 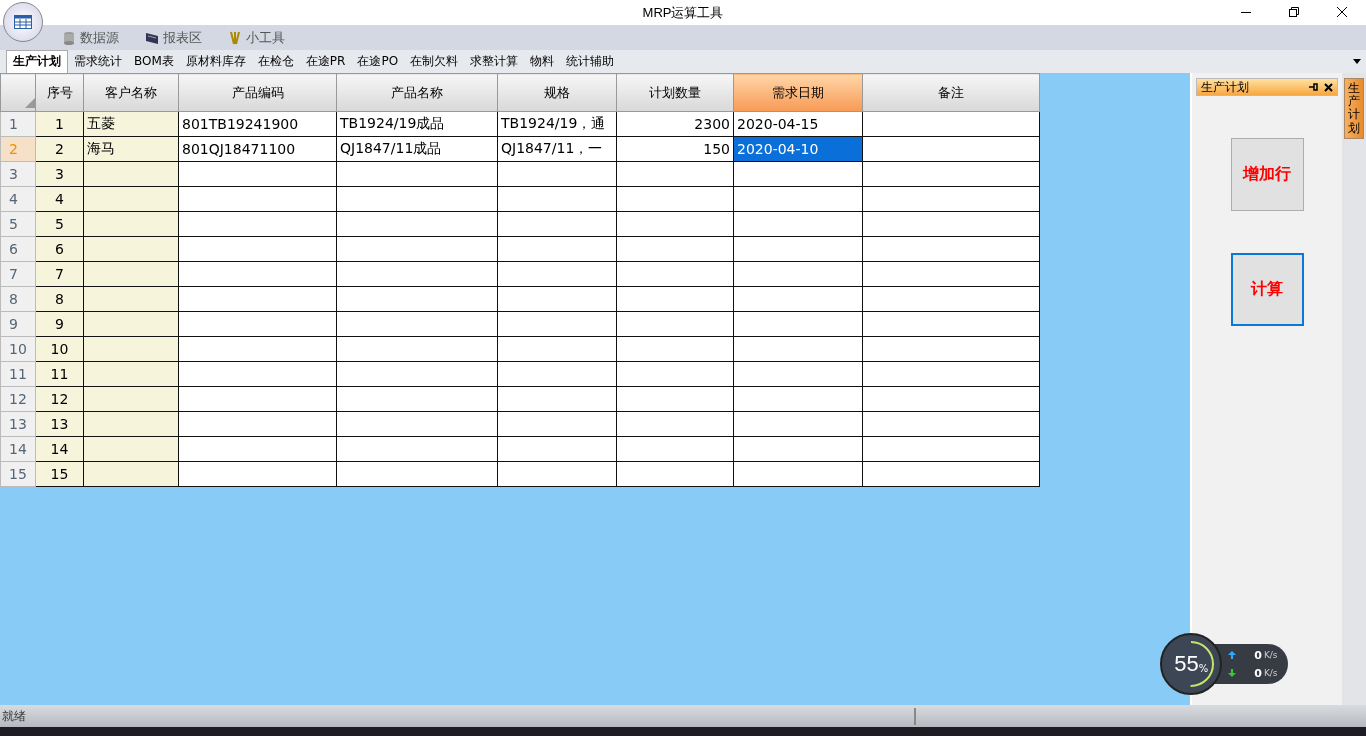 I want to click on row-header: 5, so click(x=18, y=224).